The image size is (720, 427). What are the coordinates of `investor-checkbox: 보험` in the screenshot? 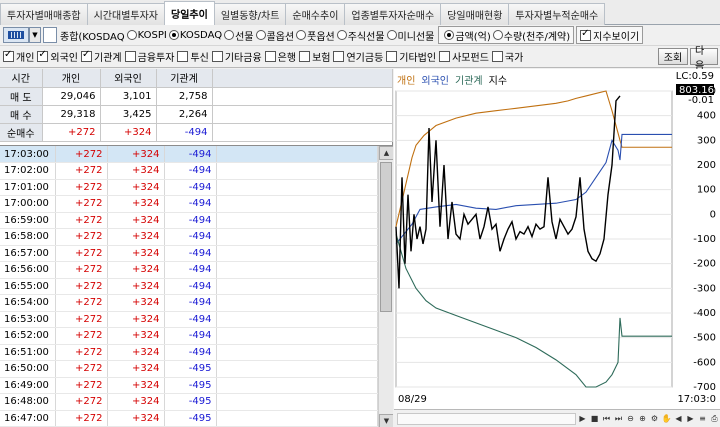 It's located at (314, 56).